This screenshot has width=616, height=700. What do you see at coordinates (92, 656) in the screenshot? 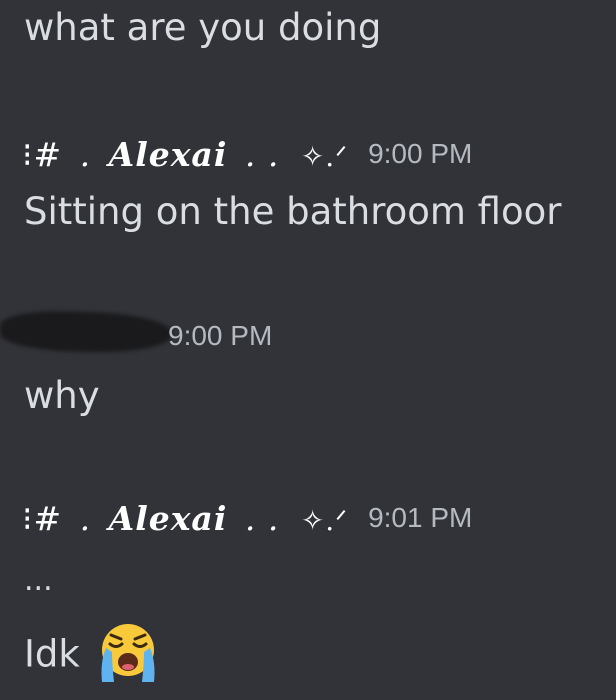
I see `message-text-with-emoji: Idk` at bounding box center [92, 656].